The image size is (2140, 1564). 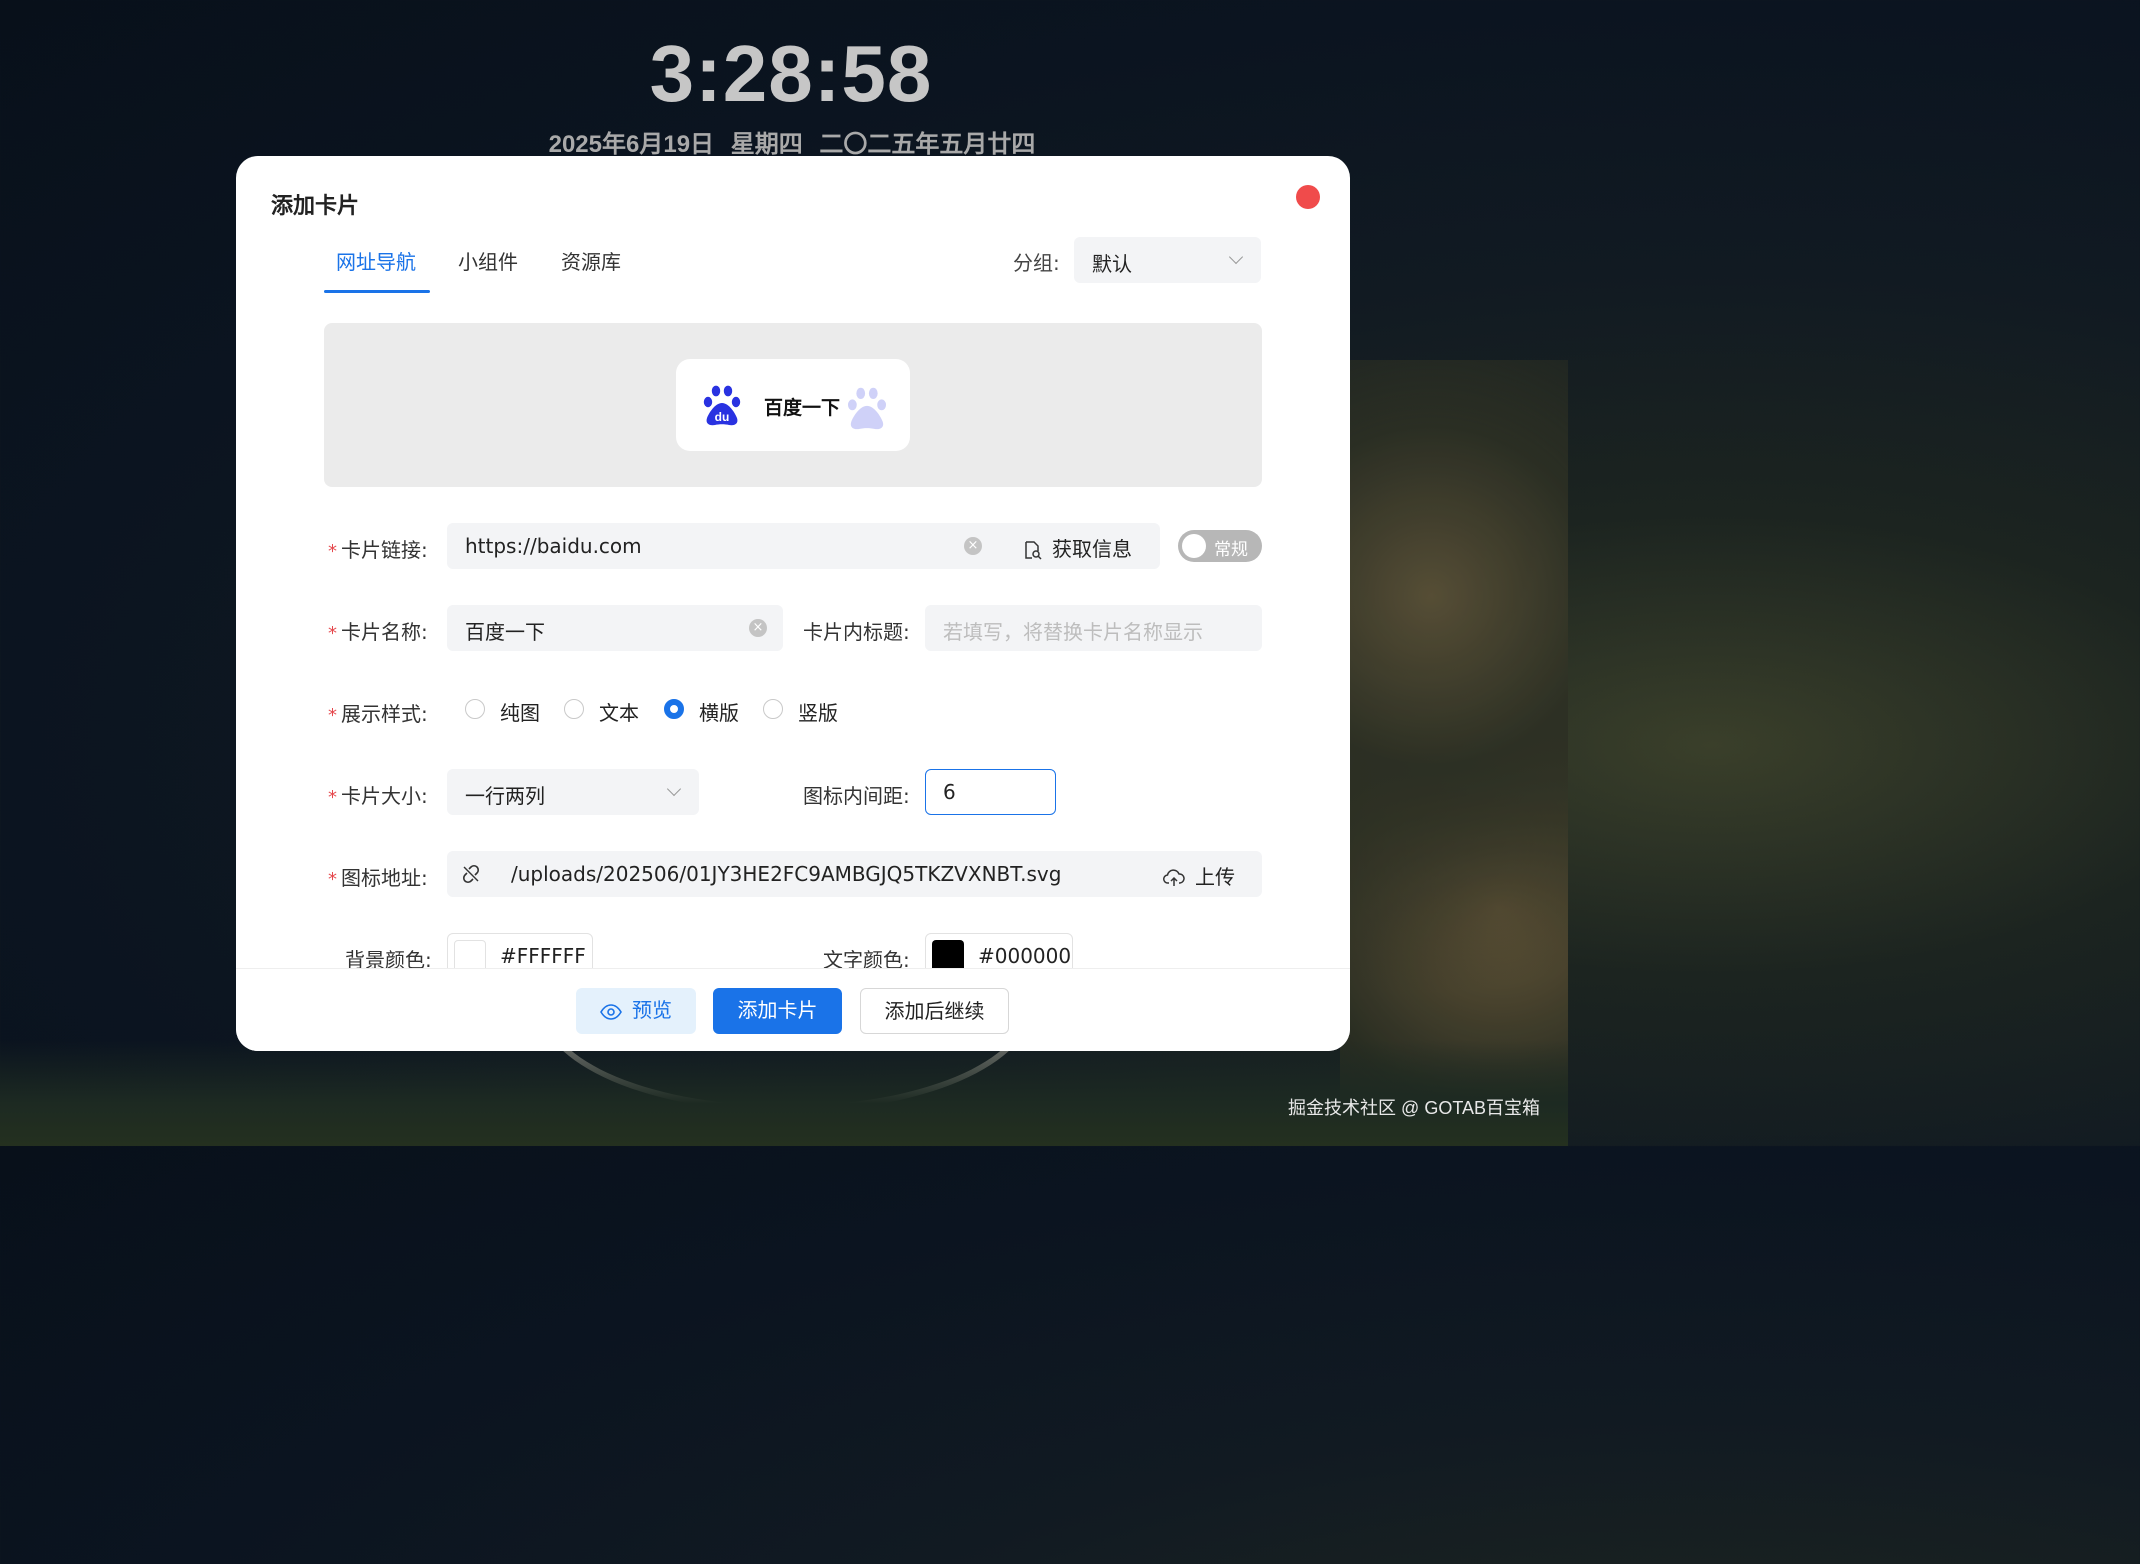 What do you see at coordinates (611, 1012) in the screenshot?
I see `eye-icon` at bounding box center [611, 1012].